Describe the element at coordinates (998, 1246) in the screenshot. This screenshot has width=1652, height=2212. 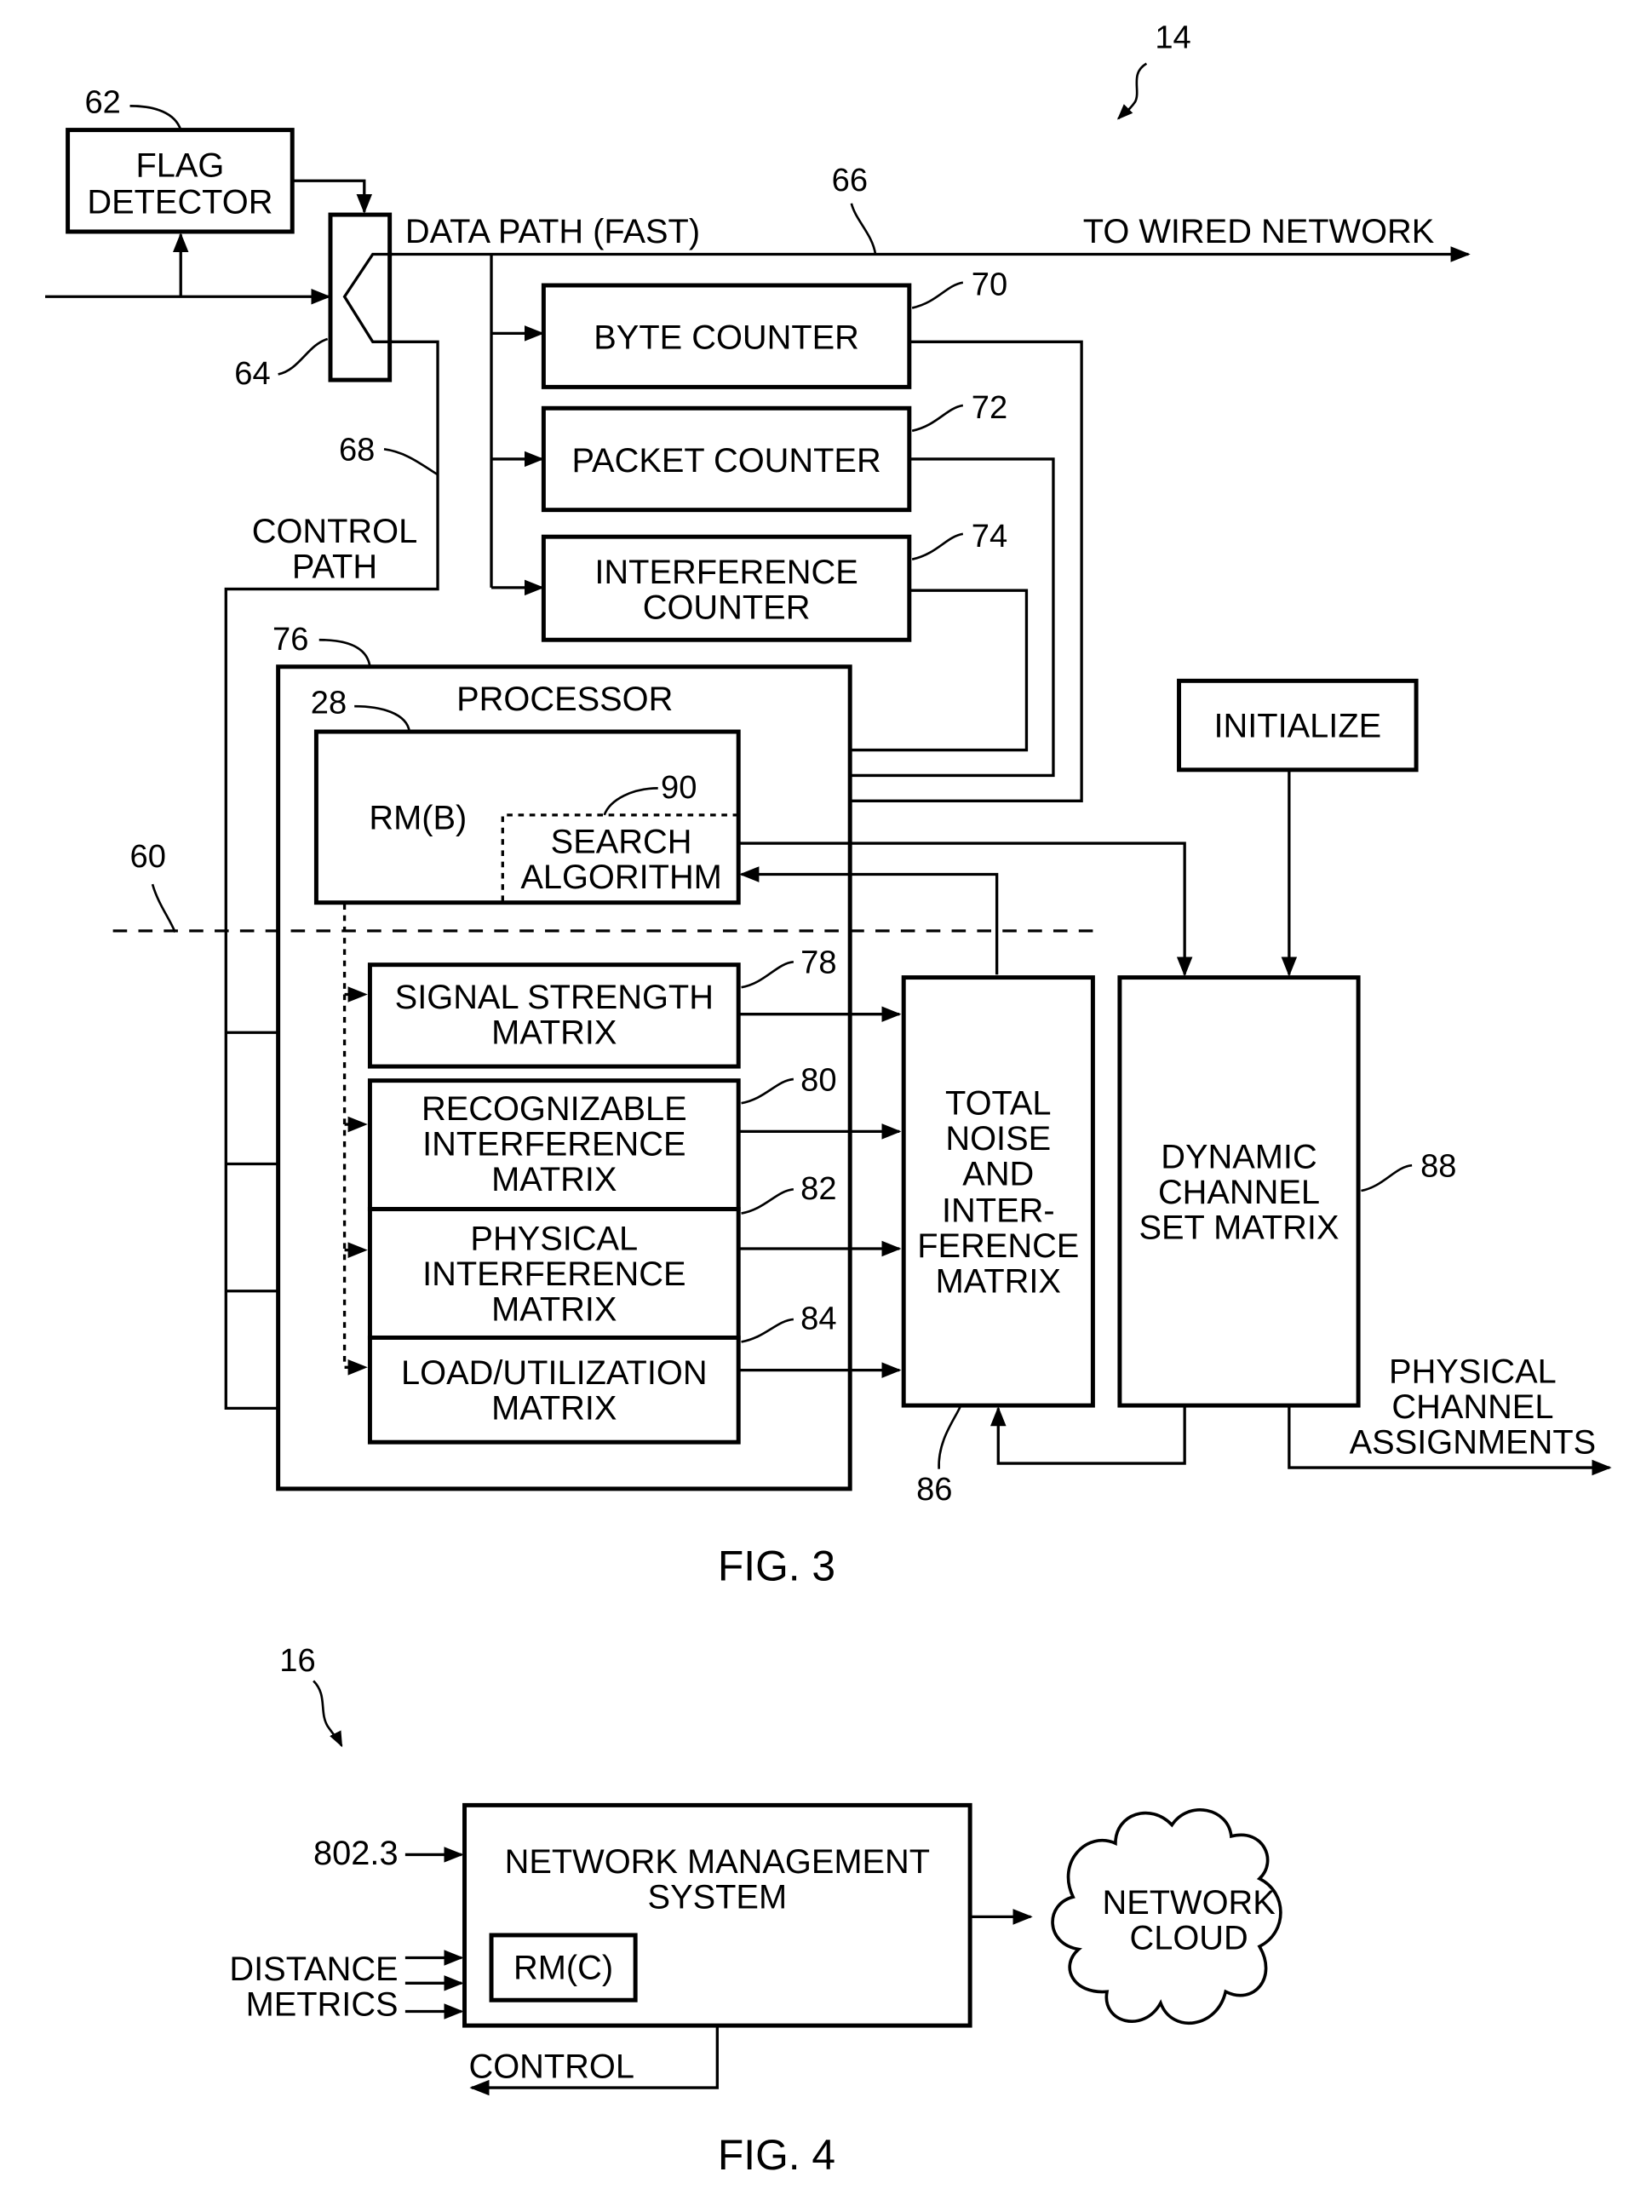
I see `tni-label-5: FERENCE` at that location.